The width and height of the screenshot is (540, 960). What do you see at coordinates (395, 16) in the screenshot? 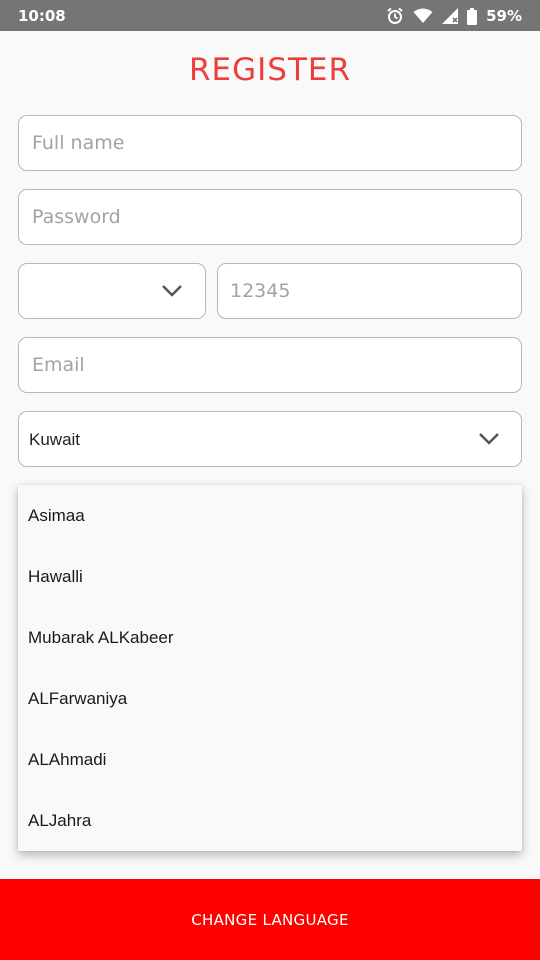
I see `alarm-icon` at bounding box center [395, 16].